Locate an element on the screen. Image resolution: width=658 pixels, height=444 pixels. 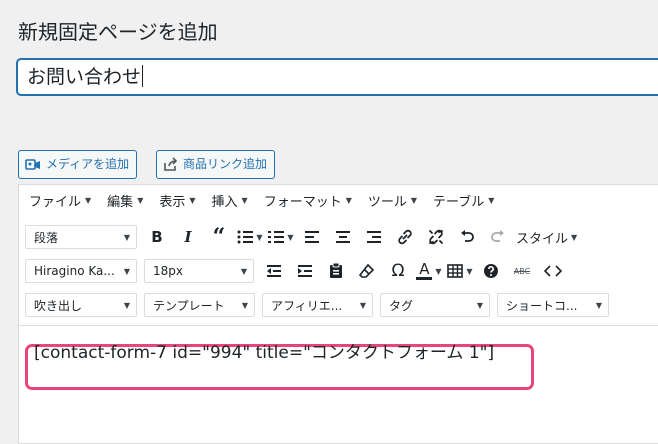
menu-file: ファイル ▼ is located at coordinates (60, 200).